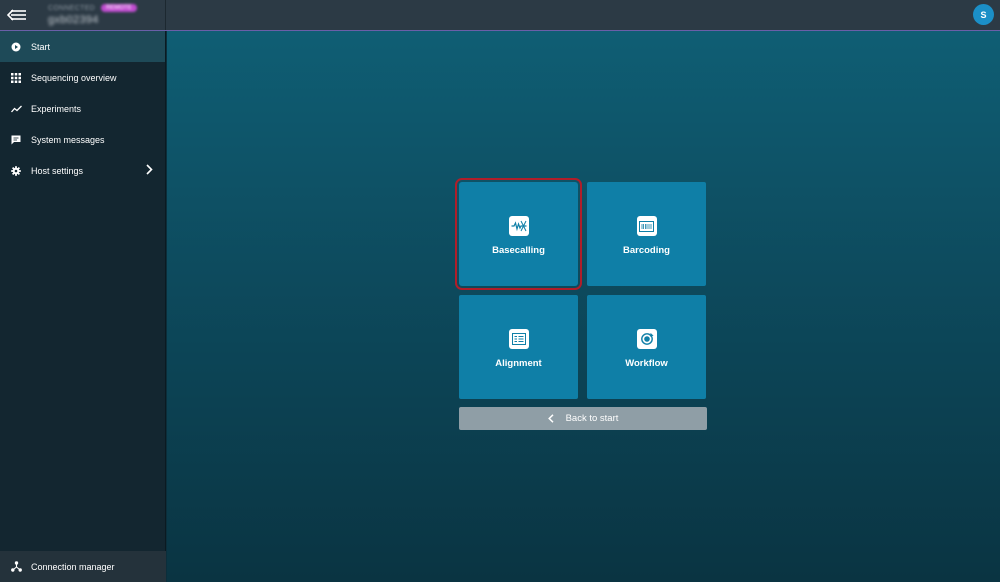  I want to click on tile-label: Workflow, so click(646, 363).